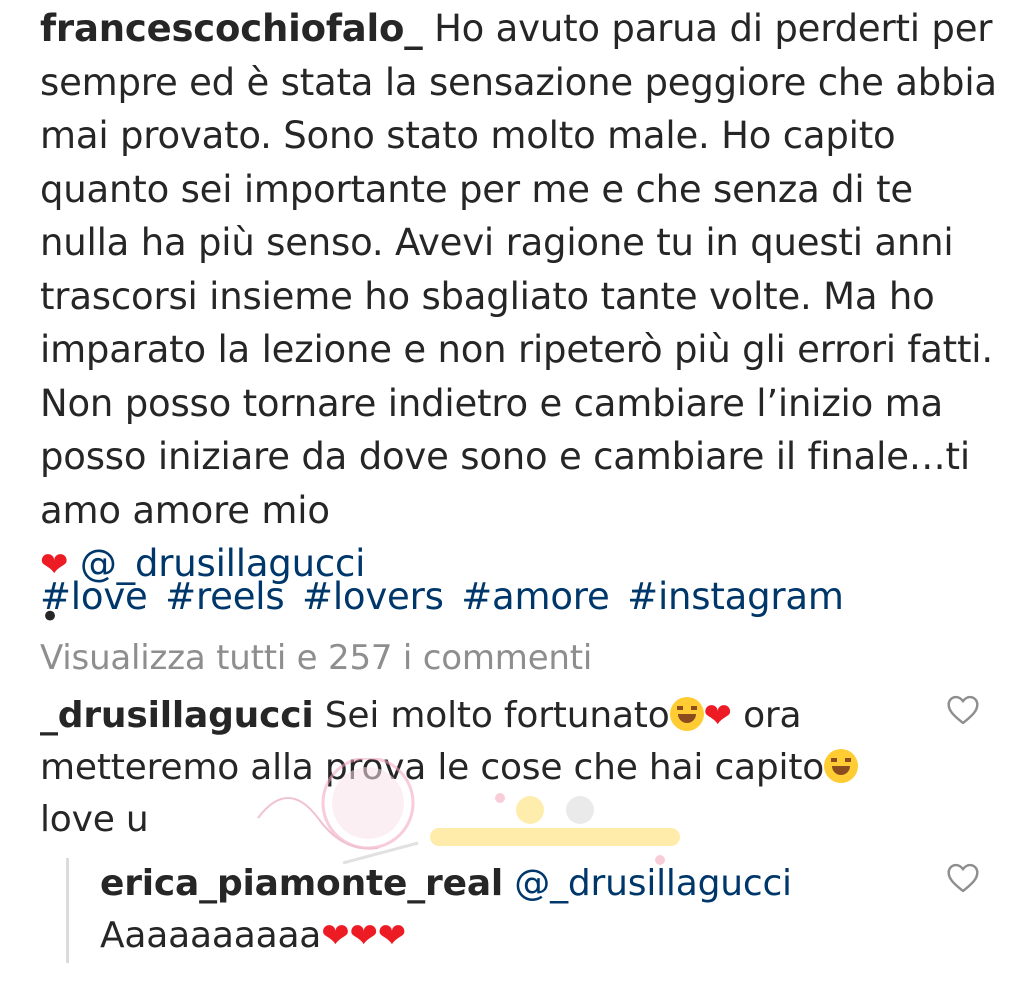  Describe the element at coordinates (735, 596) in the screenshot. I see `hashtag-instagram: #instagram` at that location.